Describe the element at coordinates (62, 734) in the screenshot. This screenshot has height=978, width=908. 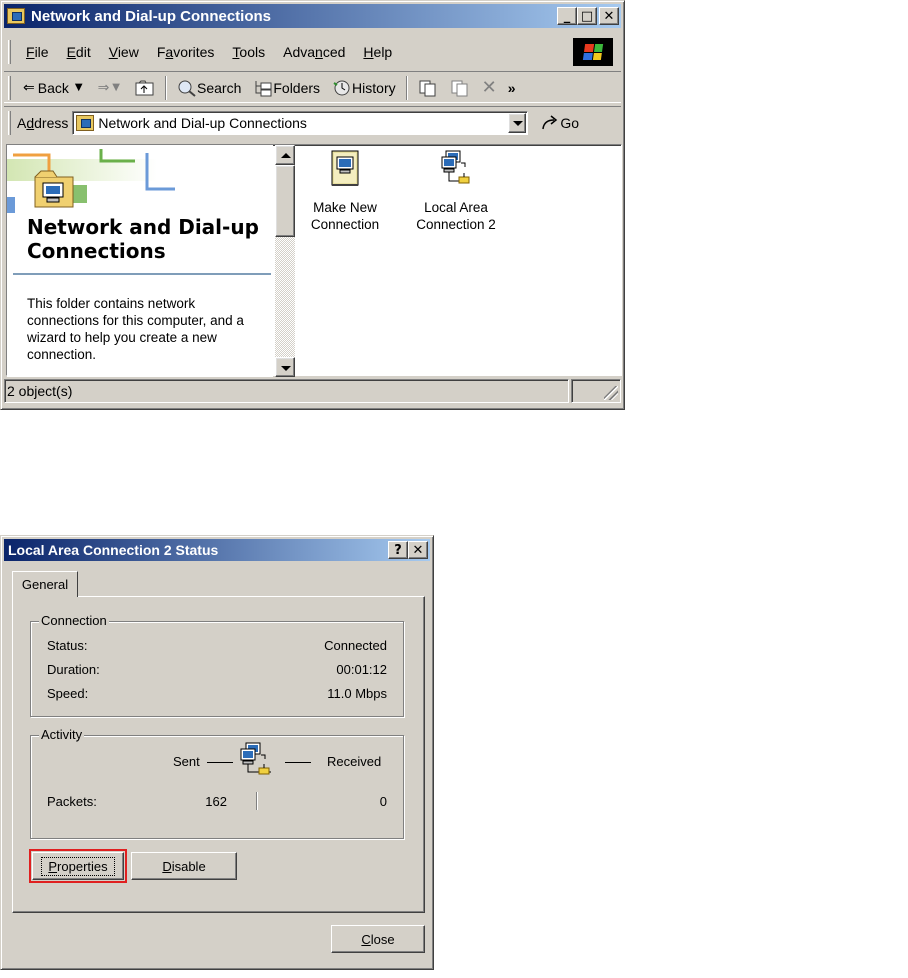
I see `activity-legend: Activity` at that location.